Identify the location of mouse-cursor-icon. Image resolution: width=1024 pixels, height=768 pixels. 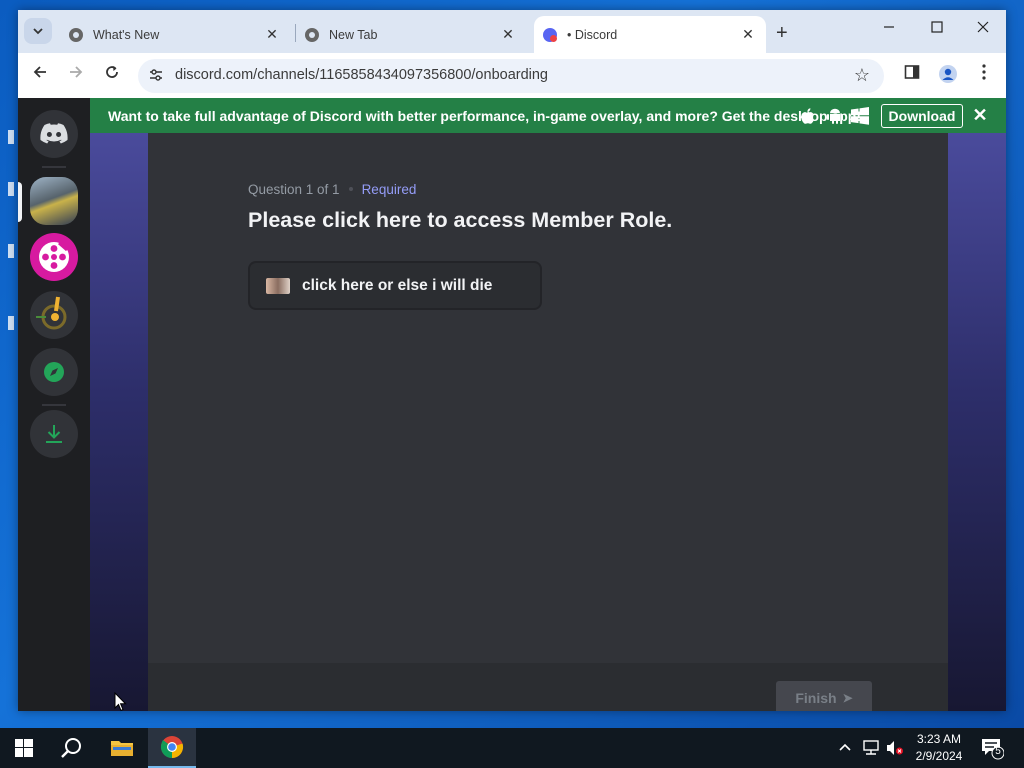
(120, 702).